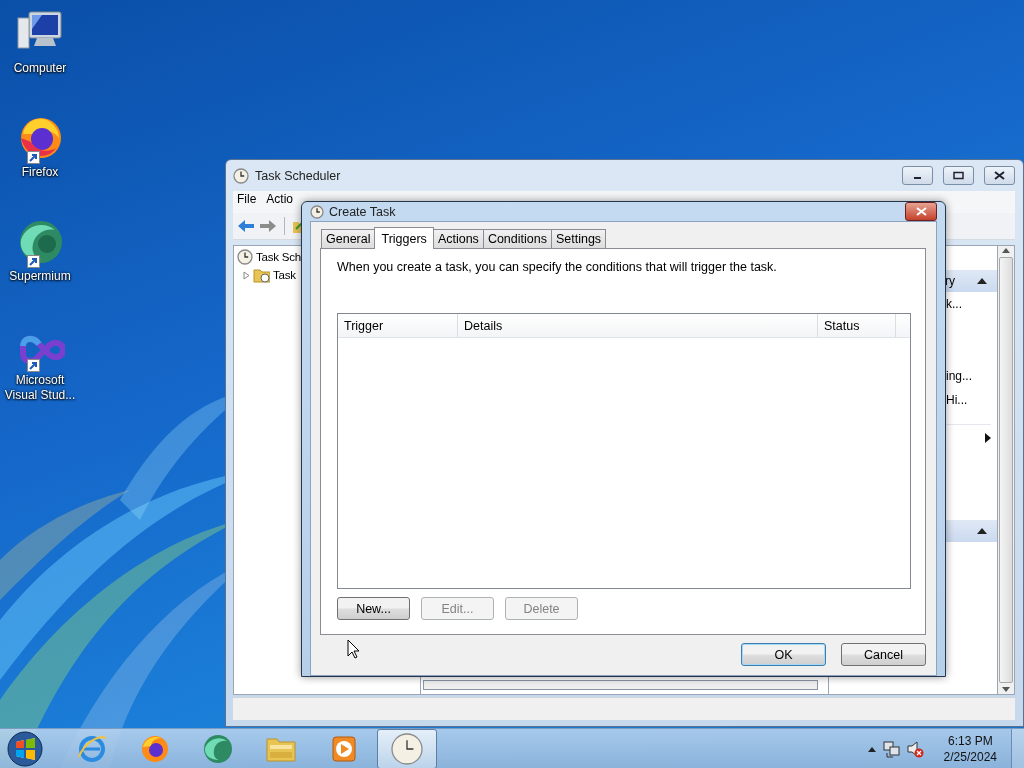 This screenshot has height=768, width=1024. What do you see at coordinates (871, 749) in the screenshot?
I see `chevron-up-icon` at bounding box center [871, 749].